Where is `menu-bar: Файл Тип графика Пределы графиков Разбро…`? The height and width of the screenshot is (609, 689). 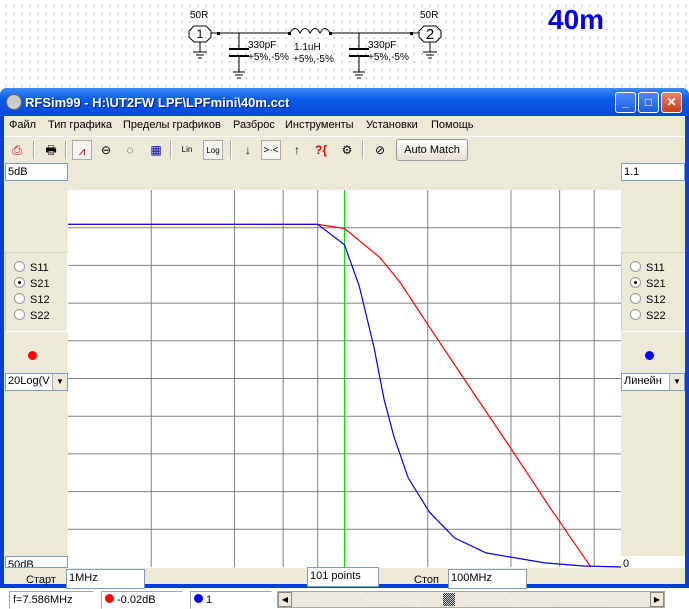
menu-bar: Файл Тип графика Пределы графиков Разбро… is located at coordinates (344, 125).